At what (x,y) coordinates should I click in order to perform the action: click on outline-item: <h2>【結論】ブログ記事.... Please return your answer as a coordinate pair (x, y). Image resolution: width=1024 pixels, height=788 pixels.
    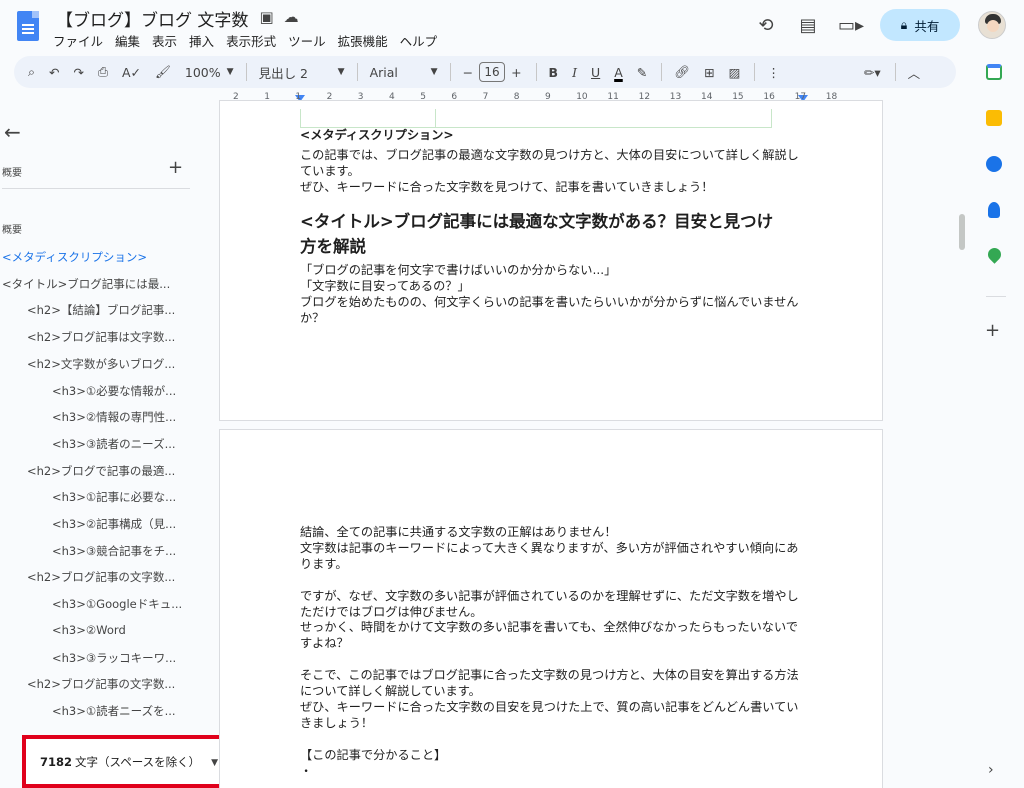
    Looking at the image, I should click on (101, 310).